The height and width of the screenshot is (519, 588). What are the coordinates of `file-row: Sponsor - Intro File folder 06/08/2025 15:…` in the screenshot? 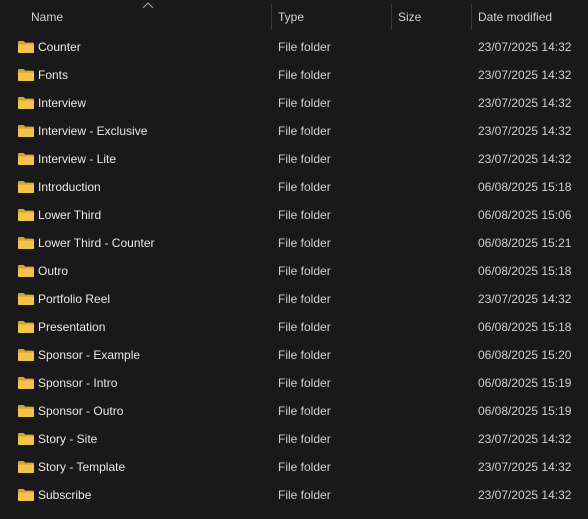 It's located at (294, 383).